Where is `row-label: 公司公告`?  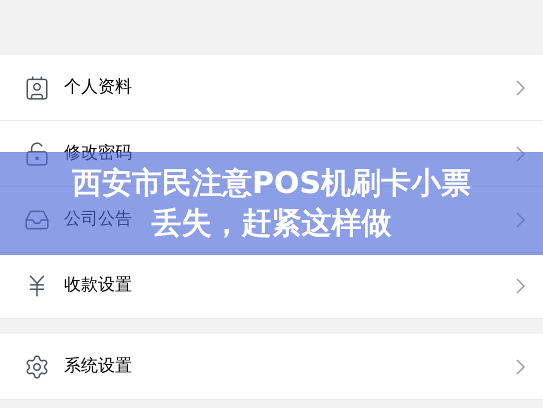
row-label: 公司公告 is located at coordinates (98, 219).